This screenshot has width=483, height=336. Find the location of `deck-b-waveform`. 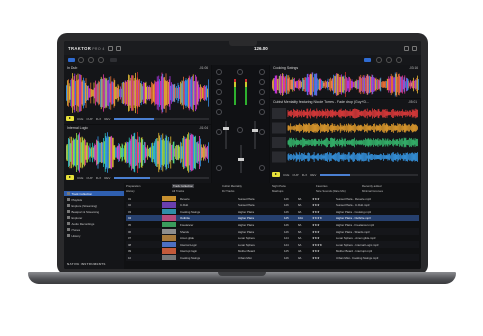

deck-b-waveform is located at coordinates (345, 84).